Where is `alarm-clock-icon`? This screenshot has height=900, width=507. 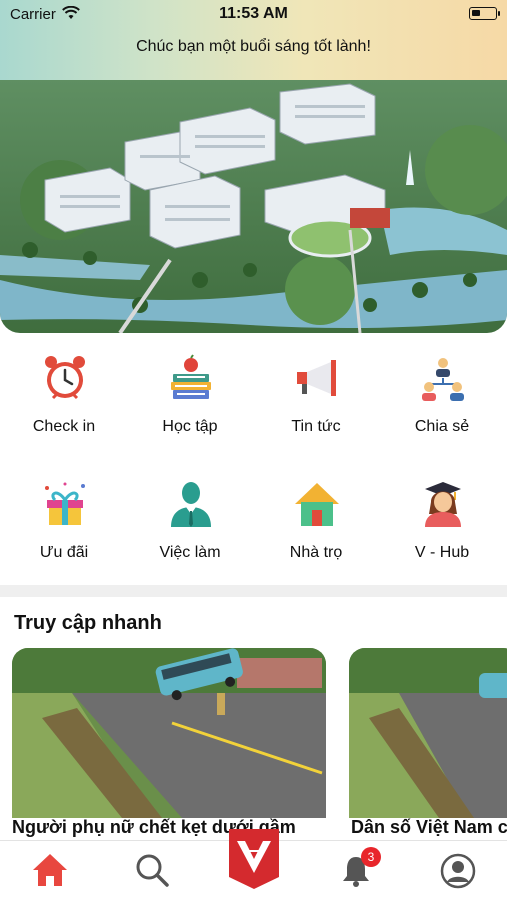
alarm-clock-icon is located at coordinates (65, 378).